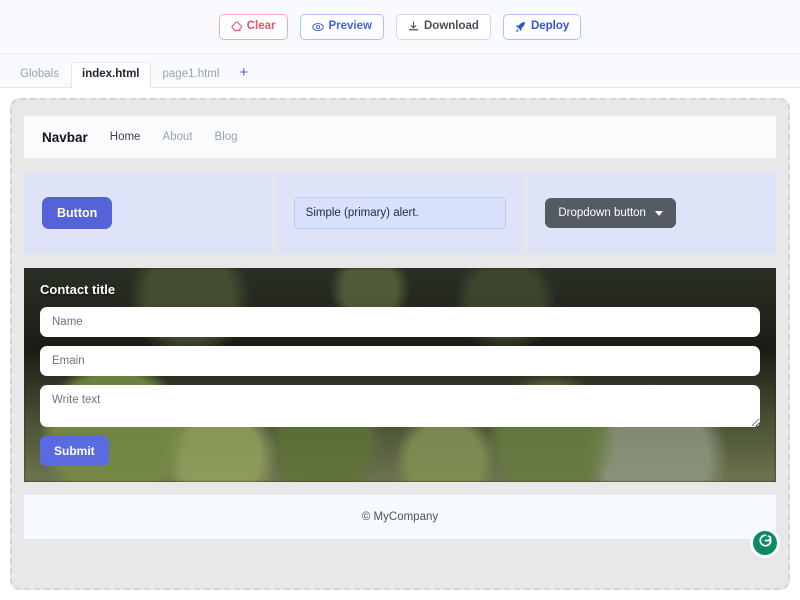 This screenshot has width=800, height=600. I want to click on preview-button: Preview, so click(341, 26).